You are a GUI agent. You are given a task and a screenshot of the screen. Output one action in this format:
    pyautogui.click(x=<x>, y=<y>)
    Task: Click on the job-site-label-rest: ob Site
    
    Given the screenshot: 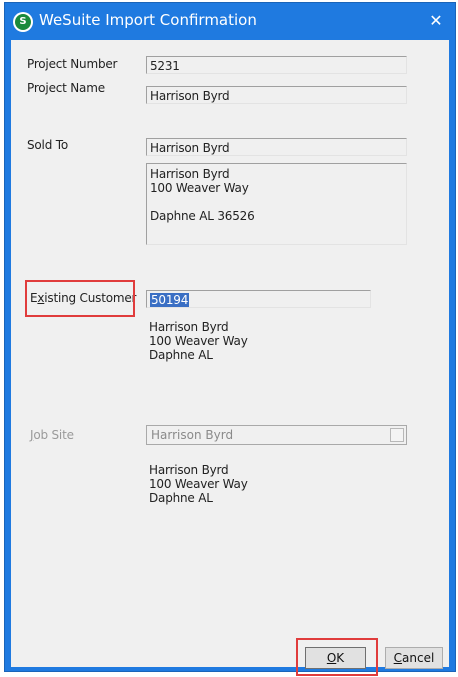 What is the action you would take?
    pyautogui.click(x=53, y=435)
    